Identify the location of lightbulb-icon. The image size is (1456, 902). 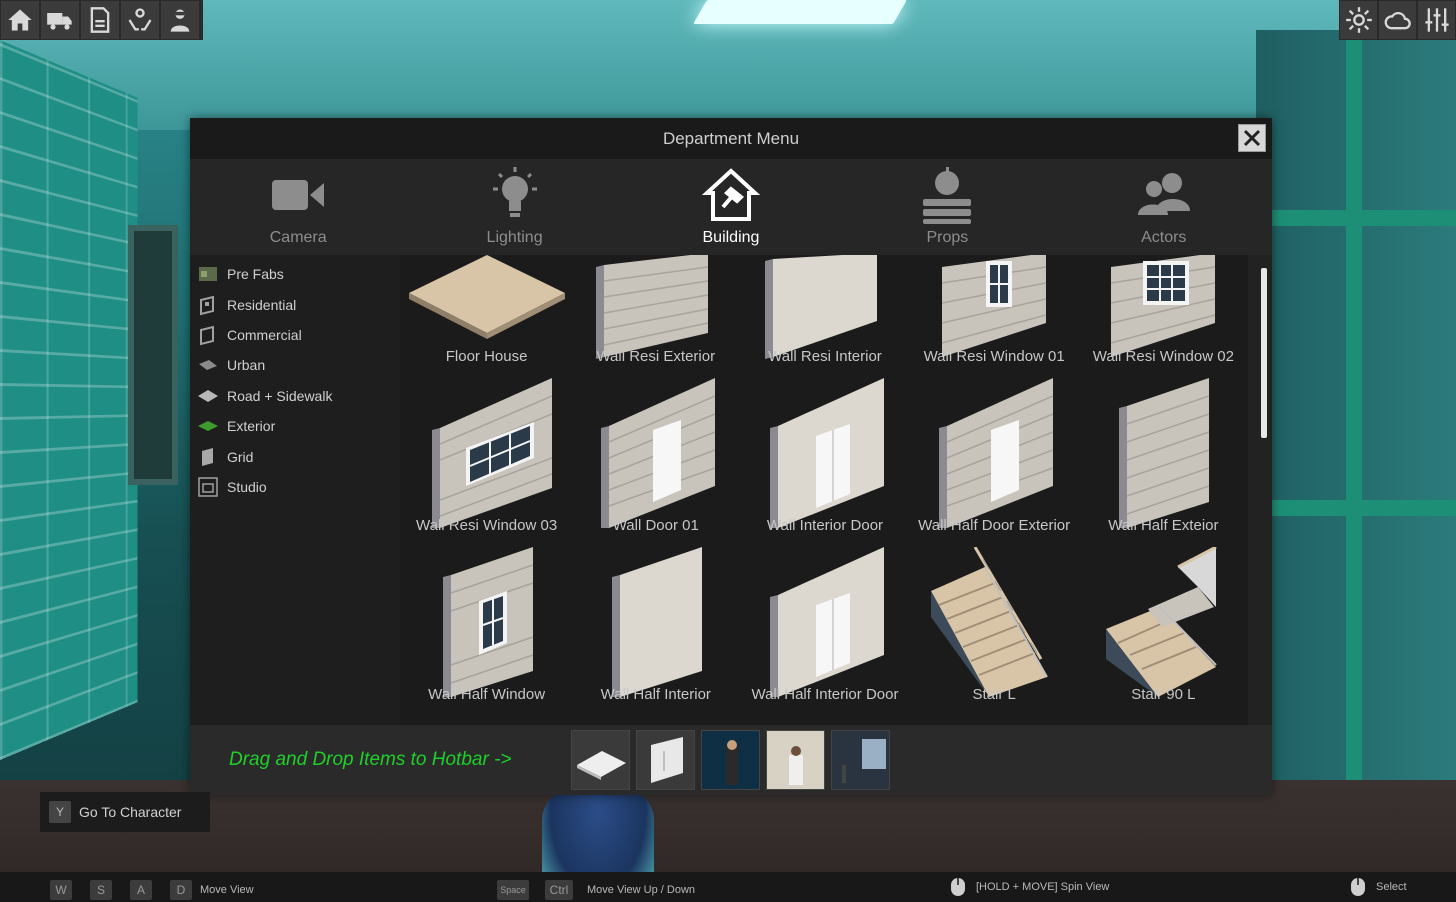
(514, 192).